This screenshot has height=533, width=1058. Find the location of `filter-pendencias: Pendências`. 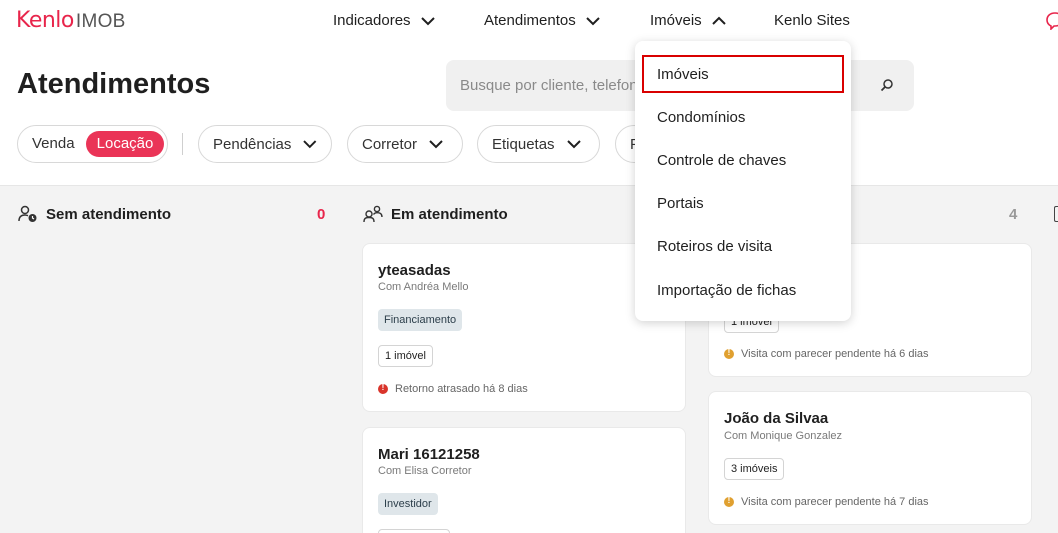

filter-pendencias: Pendências is located at coordinates (265, 144).